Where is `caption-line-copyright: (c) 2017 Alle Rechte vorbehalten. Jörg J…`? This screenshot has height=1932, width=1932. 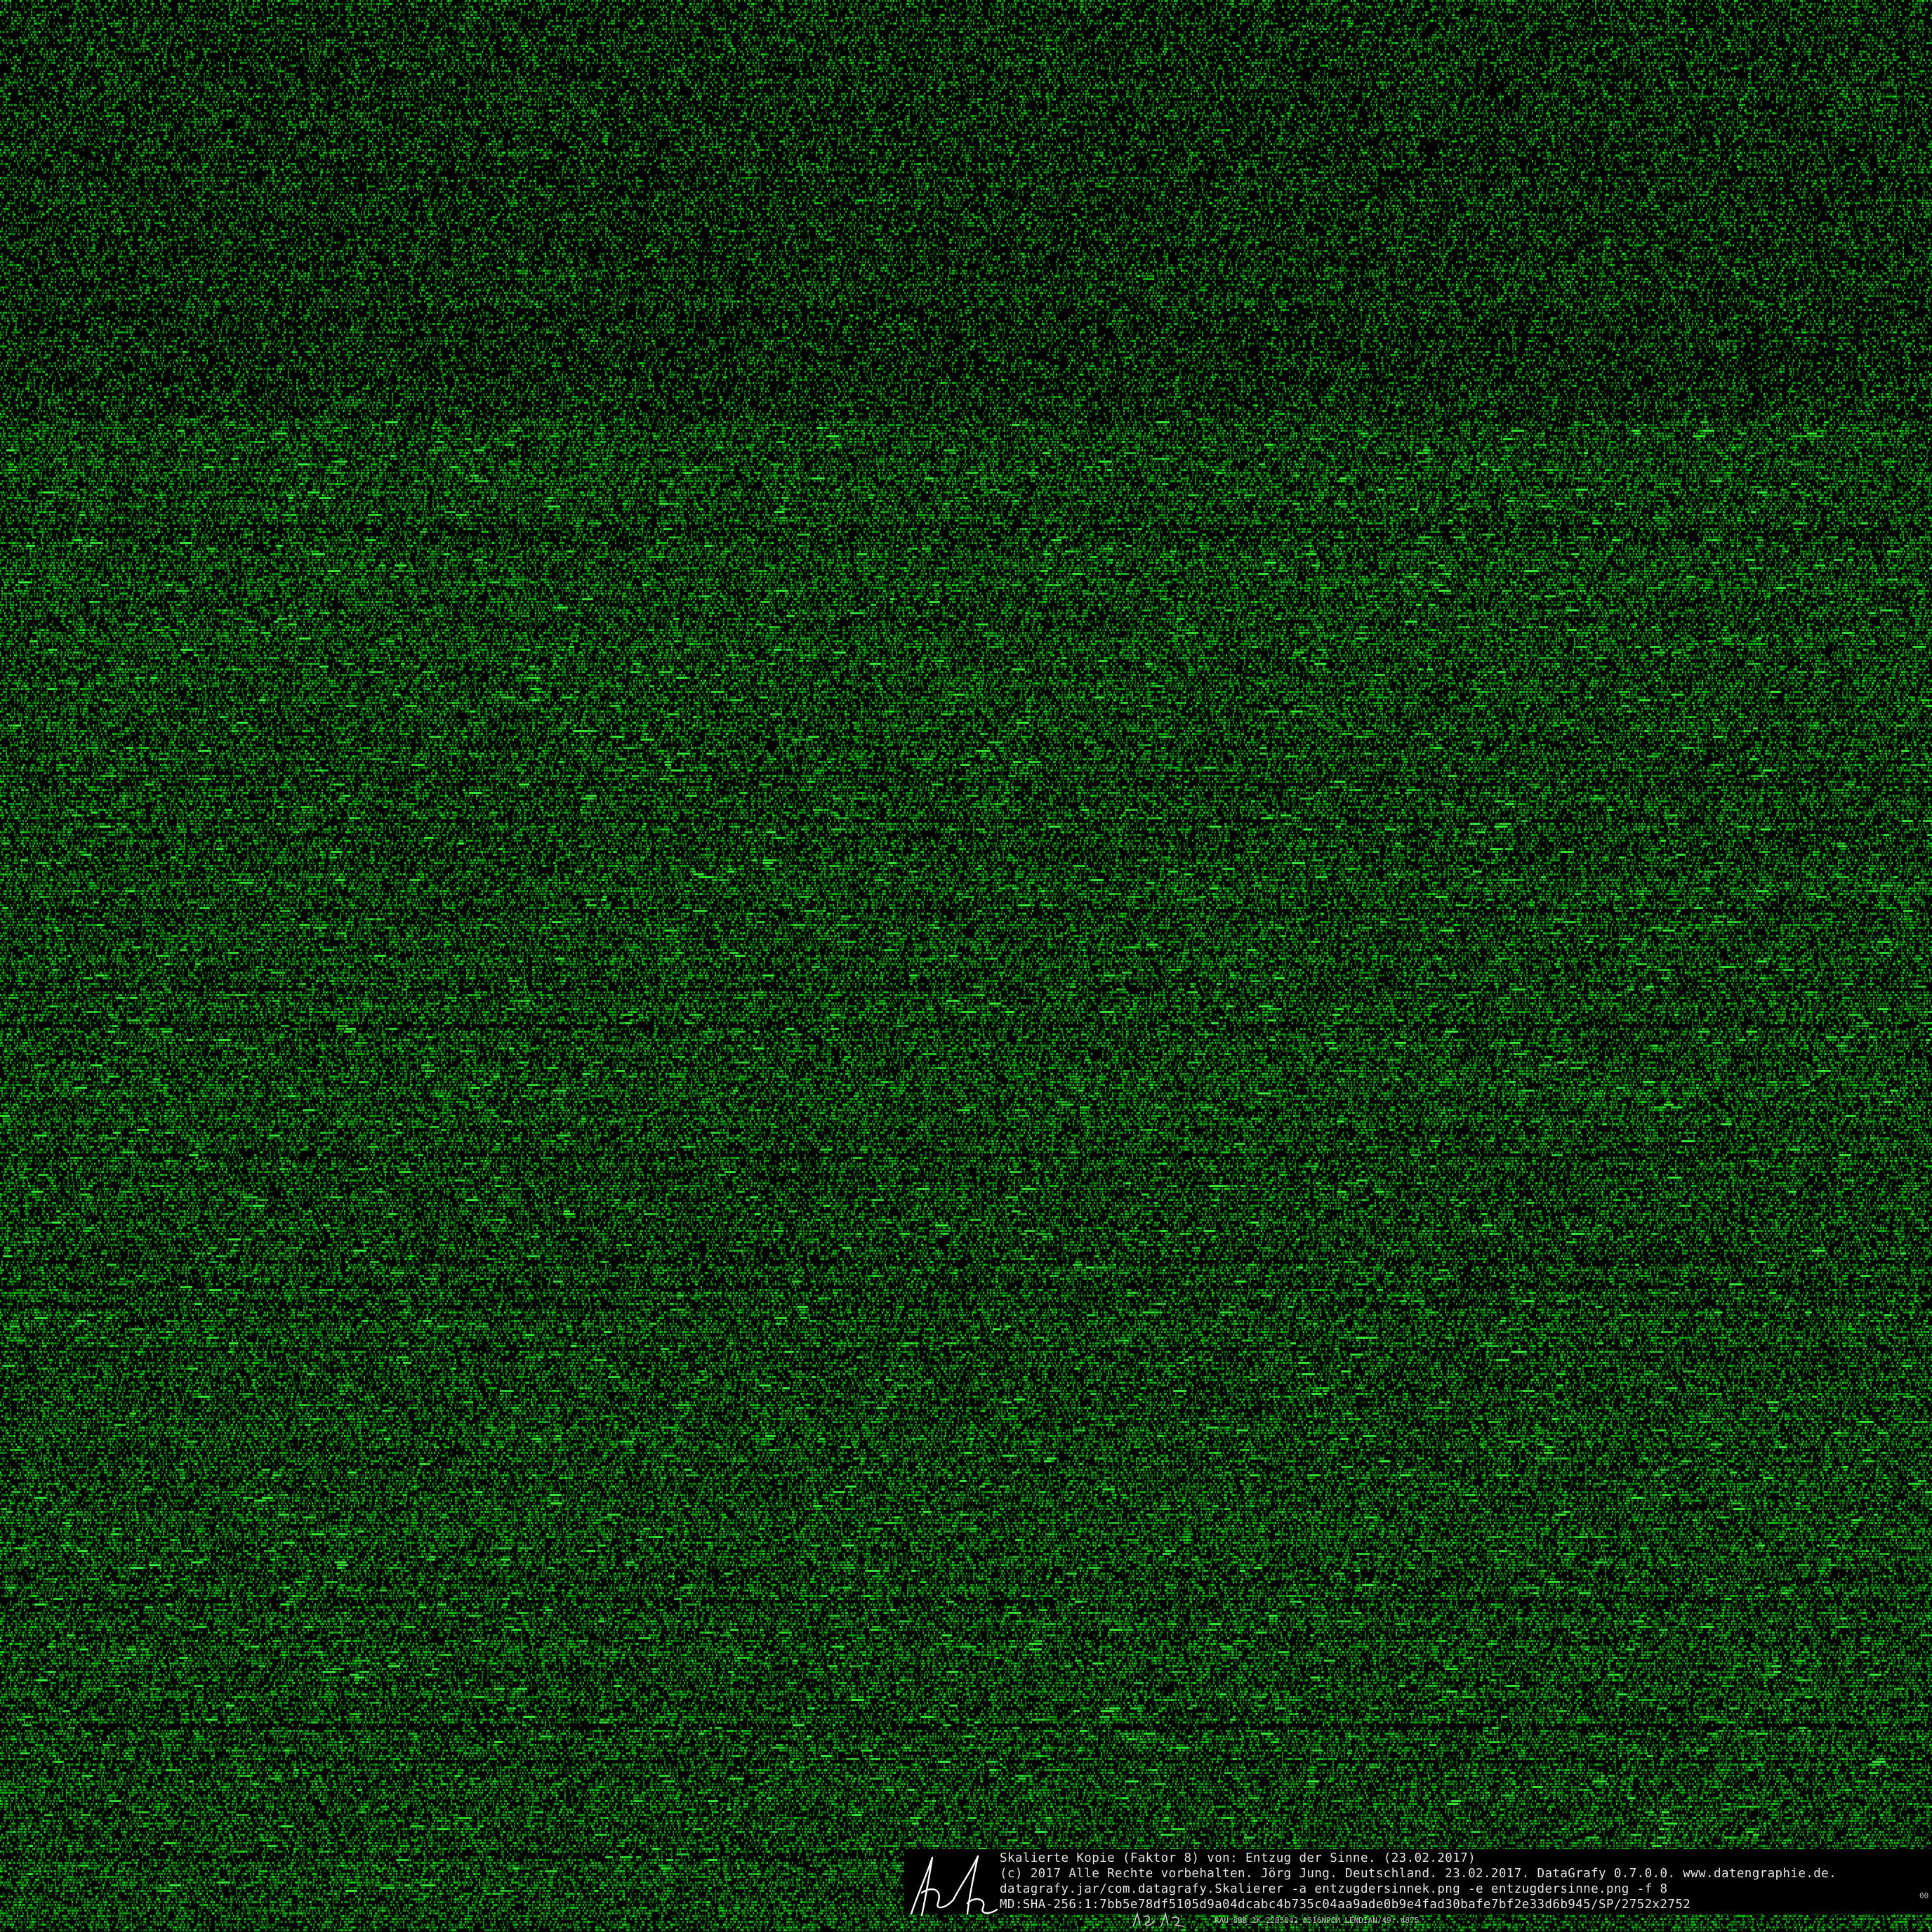 caption-line-copyright: (c) 2017 Alle Rechte vorbehalten. Jörg J… is located at coordinates (1418, 1874).